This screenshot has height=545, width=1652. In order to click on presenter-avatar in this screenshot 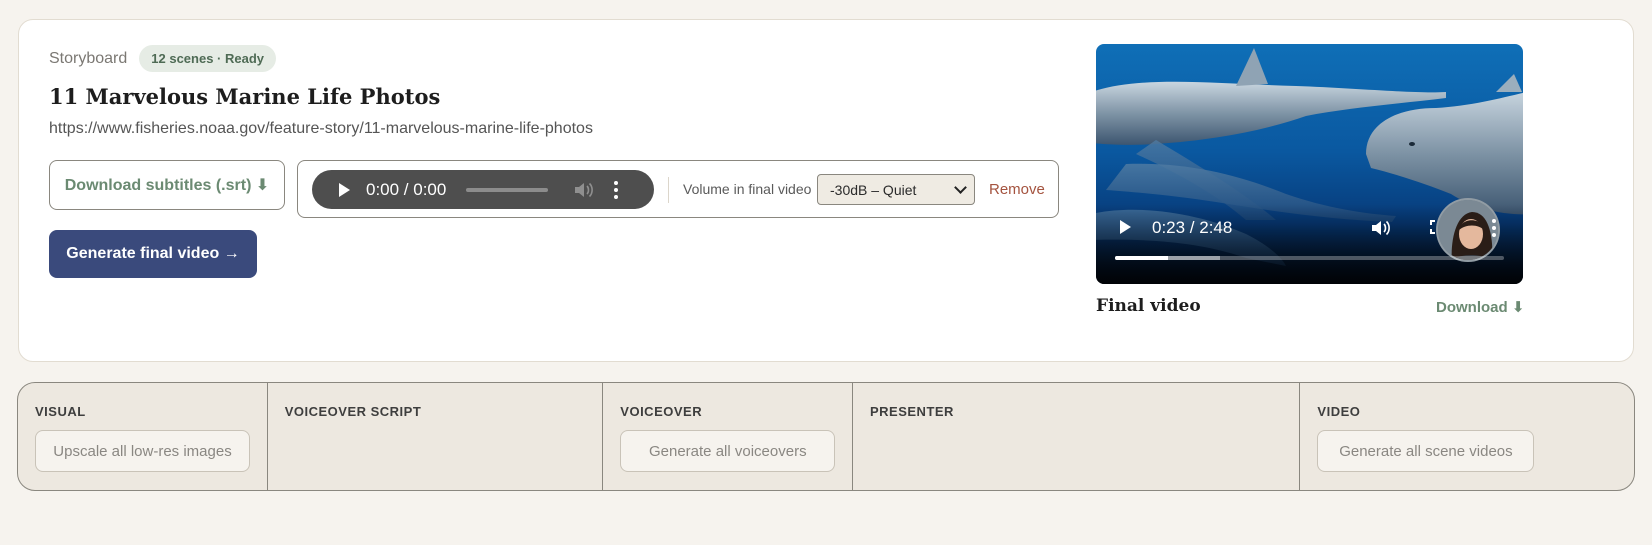, I will do `click(1468, 230)`.